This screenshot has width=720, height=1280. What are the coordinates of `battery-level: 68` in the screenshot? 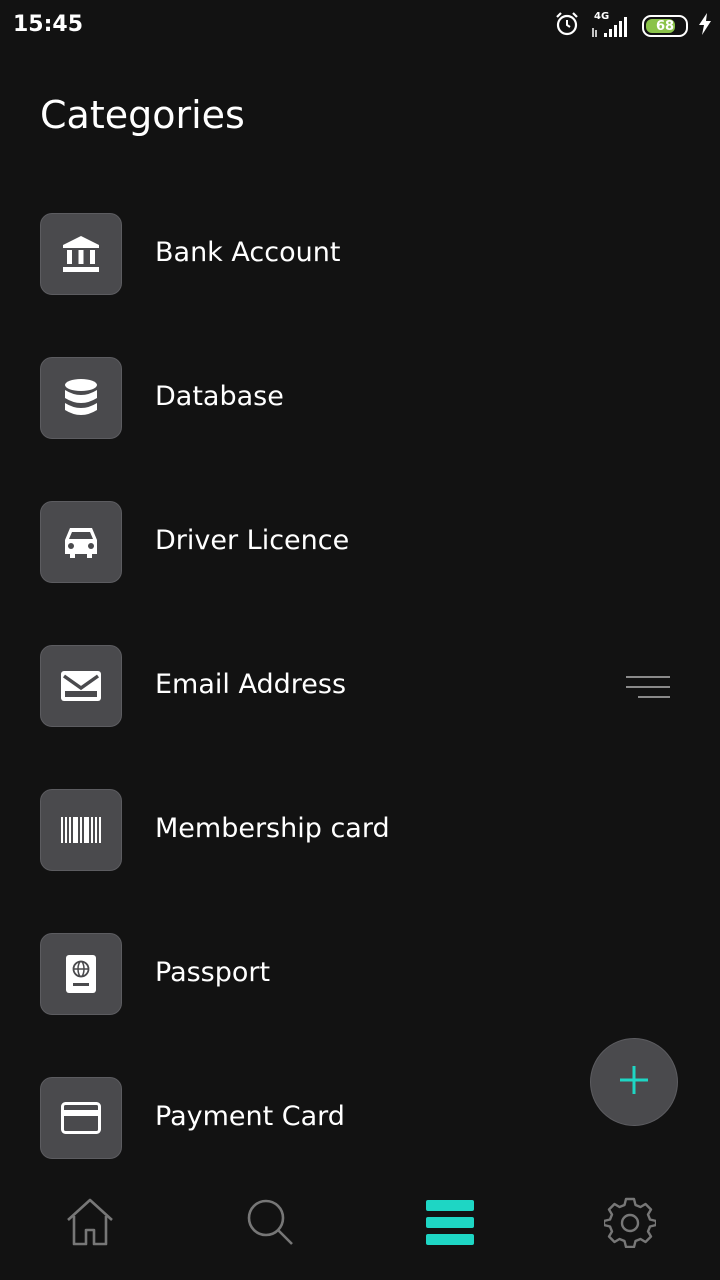 It's located at (665, 26).